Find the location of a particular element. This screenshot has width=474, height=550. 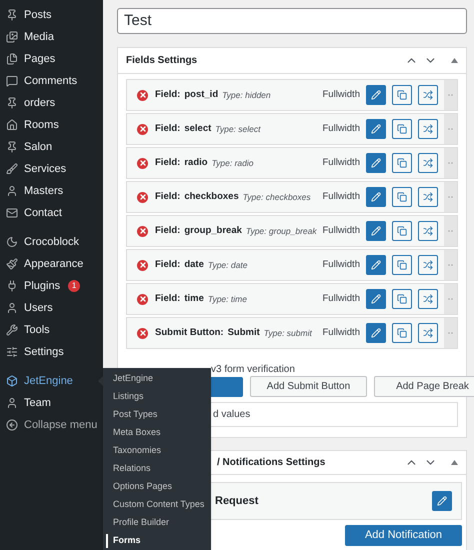

sidebar-item: Crocoblock is located at coordinates (51, 242).